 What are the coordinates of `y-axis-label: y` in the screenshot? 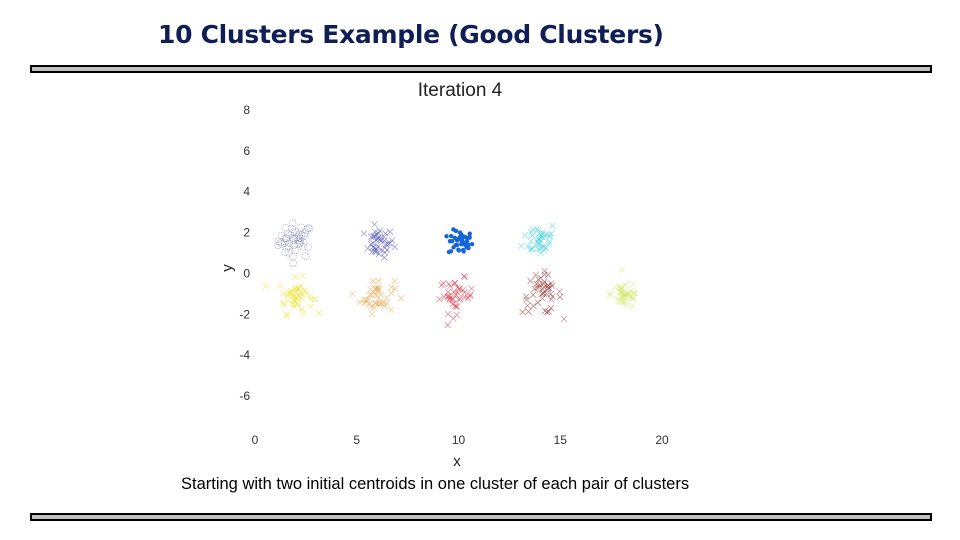 It's located at (227, 268).